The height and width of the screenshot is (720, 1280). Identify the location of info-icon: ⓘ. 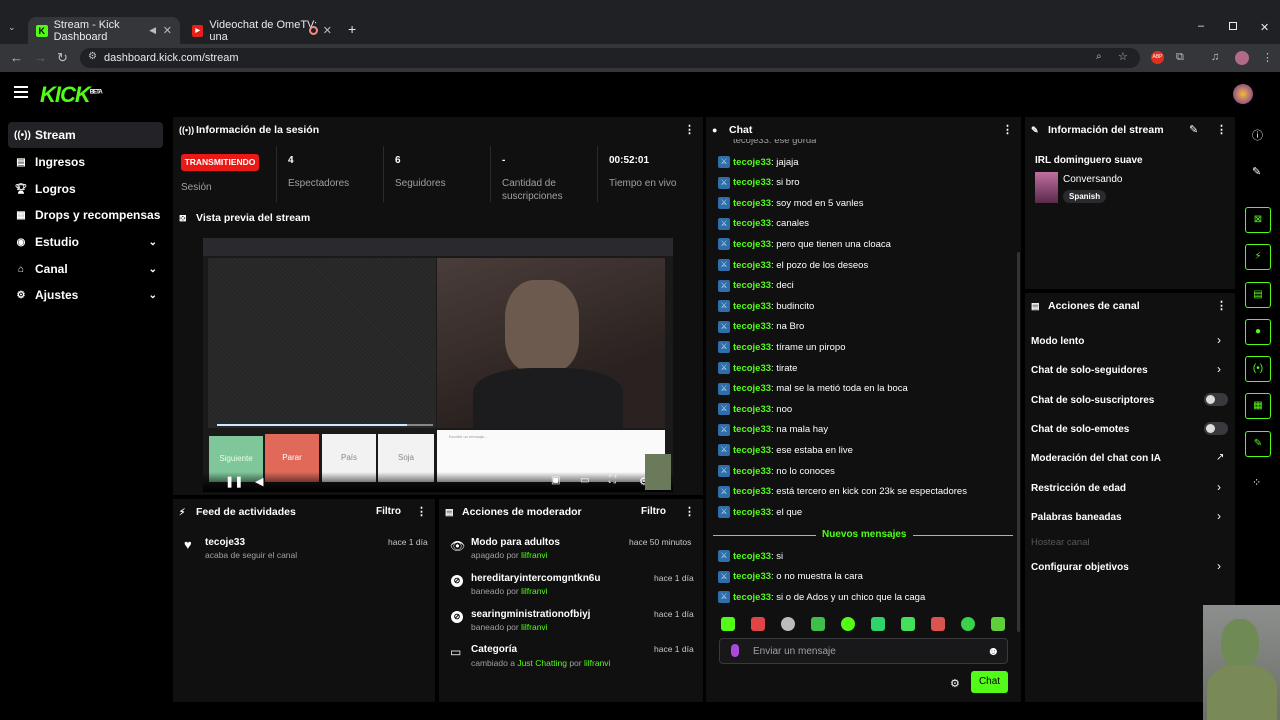
(1257, 135).